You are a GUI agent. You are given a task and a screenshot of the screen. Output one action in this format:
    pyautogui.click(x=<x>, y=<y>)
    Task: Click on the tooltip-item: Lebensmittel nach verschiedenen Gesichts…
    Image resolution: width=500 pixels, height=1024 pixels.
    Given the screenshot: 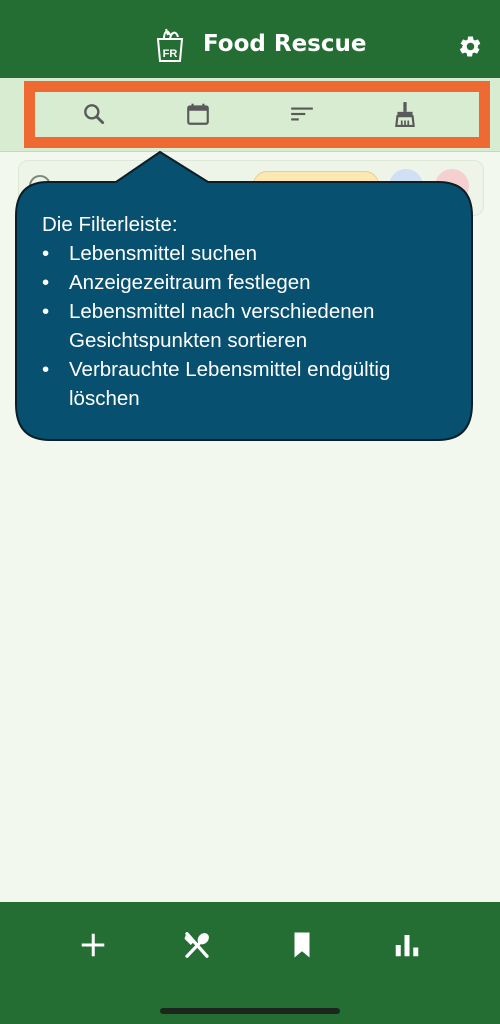 What is the action you would take?
    pyautogui.click(x=252, y=326)
    